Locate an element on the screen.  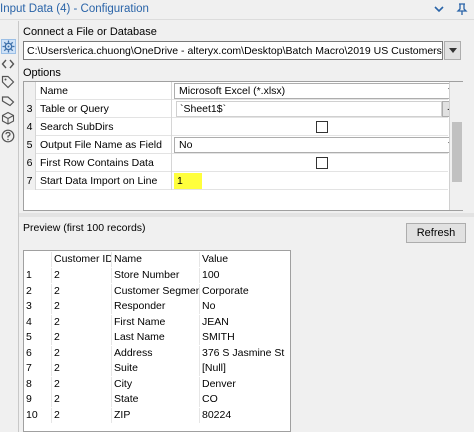
connect-label: Connect a File or Database is located at coordinates (90, 32).